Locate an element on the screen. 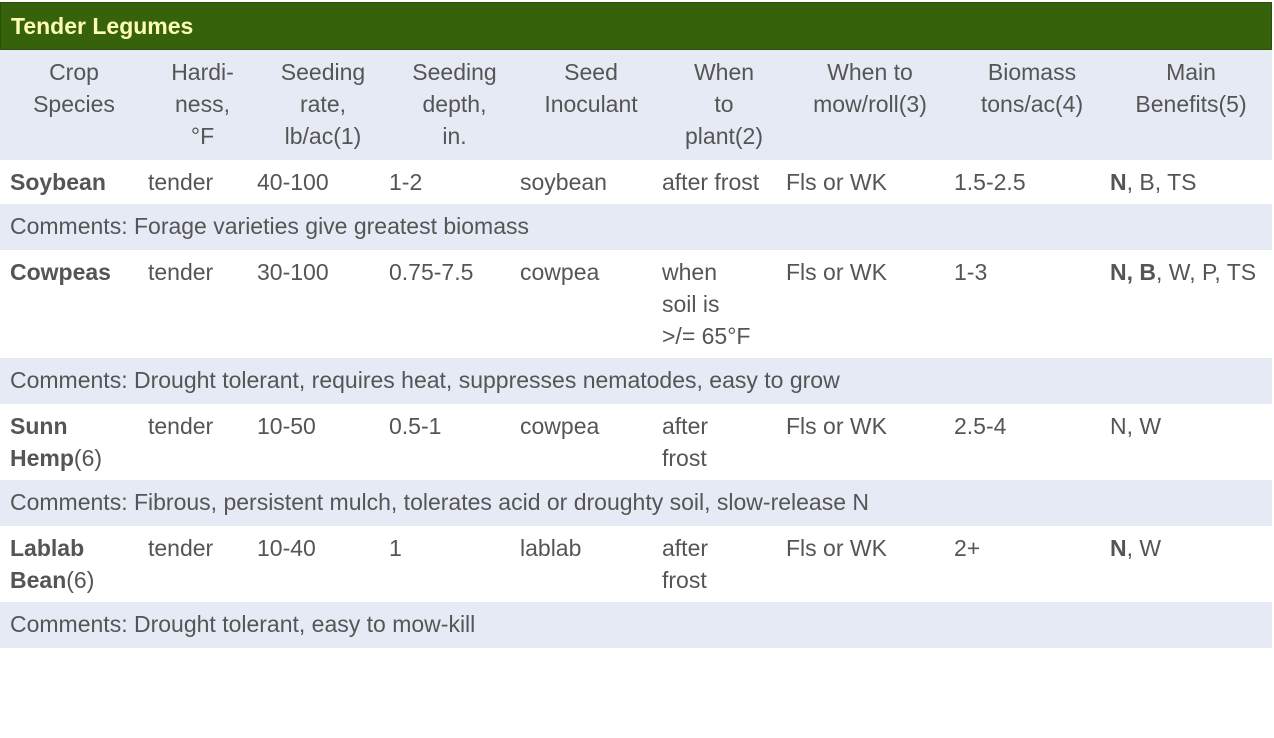  biomass-cell: 2.5-4 is located at coordinates (980, 426).